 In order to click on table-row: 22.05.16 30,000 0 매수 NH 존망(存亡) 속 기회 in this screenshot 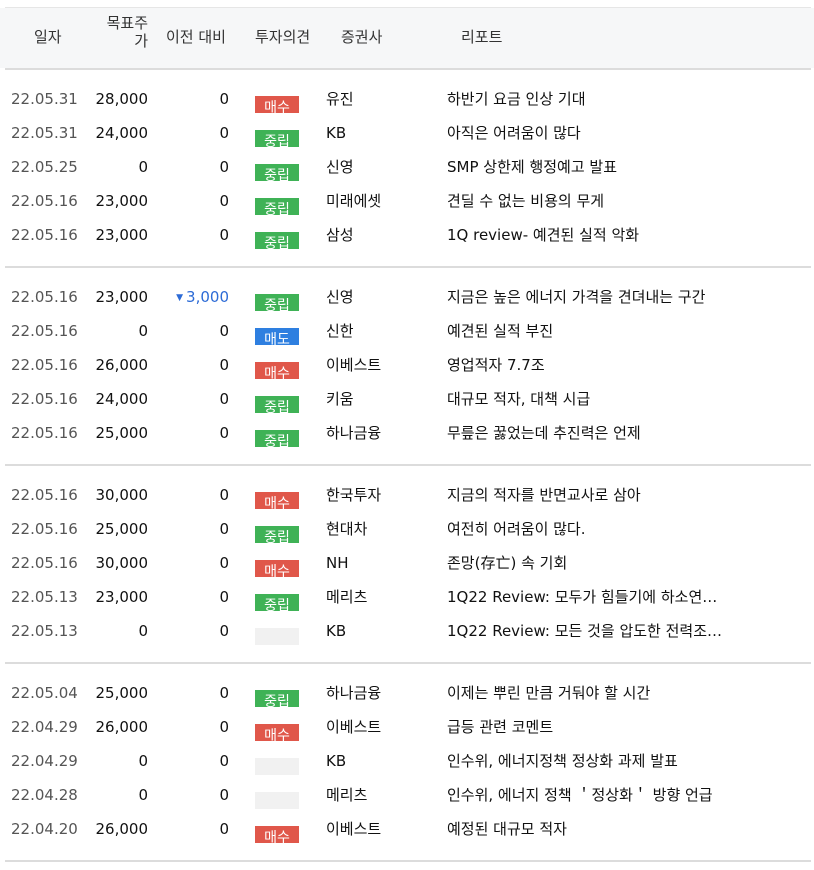, I will do `click(407, 563)`.